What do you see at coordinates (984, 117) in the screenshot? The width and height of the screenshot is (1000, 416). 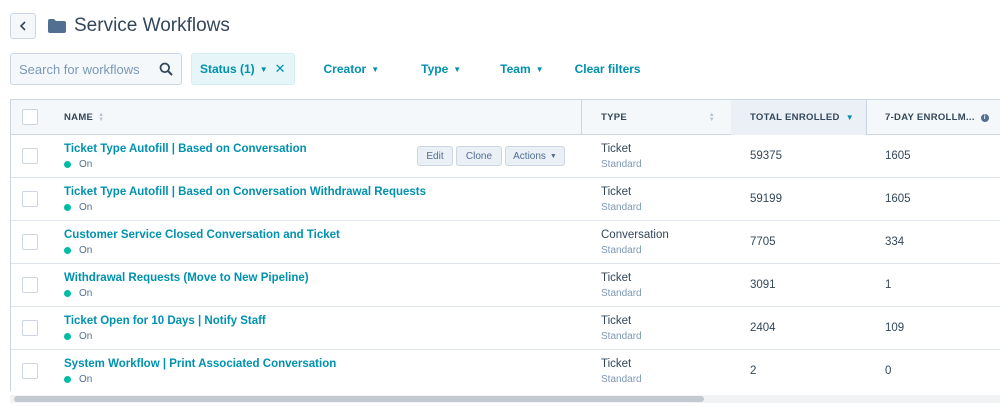 I see `info-icon: i` at bounding box center [984, 117].